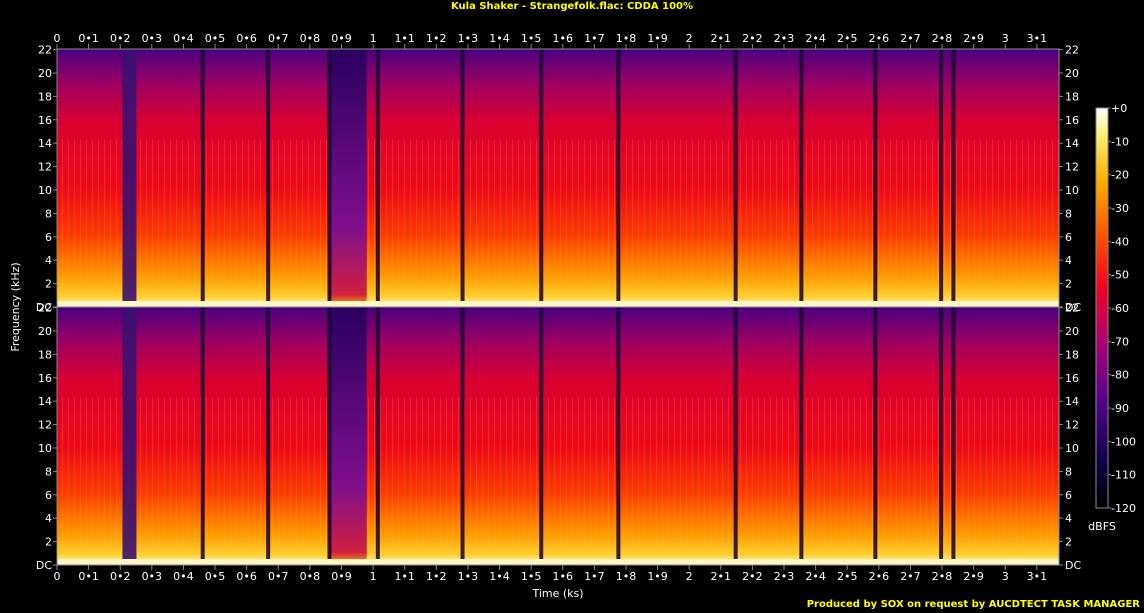 The image size is (1144, 613). I want to click on x-tick-label-top: 1•9, so click(657, 38).